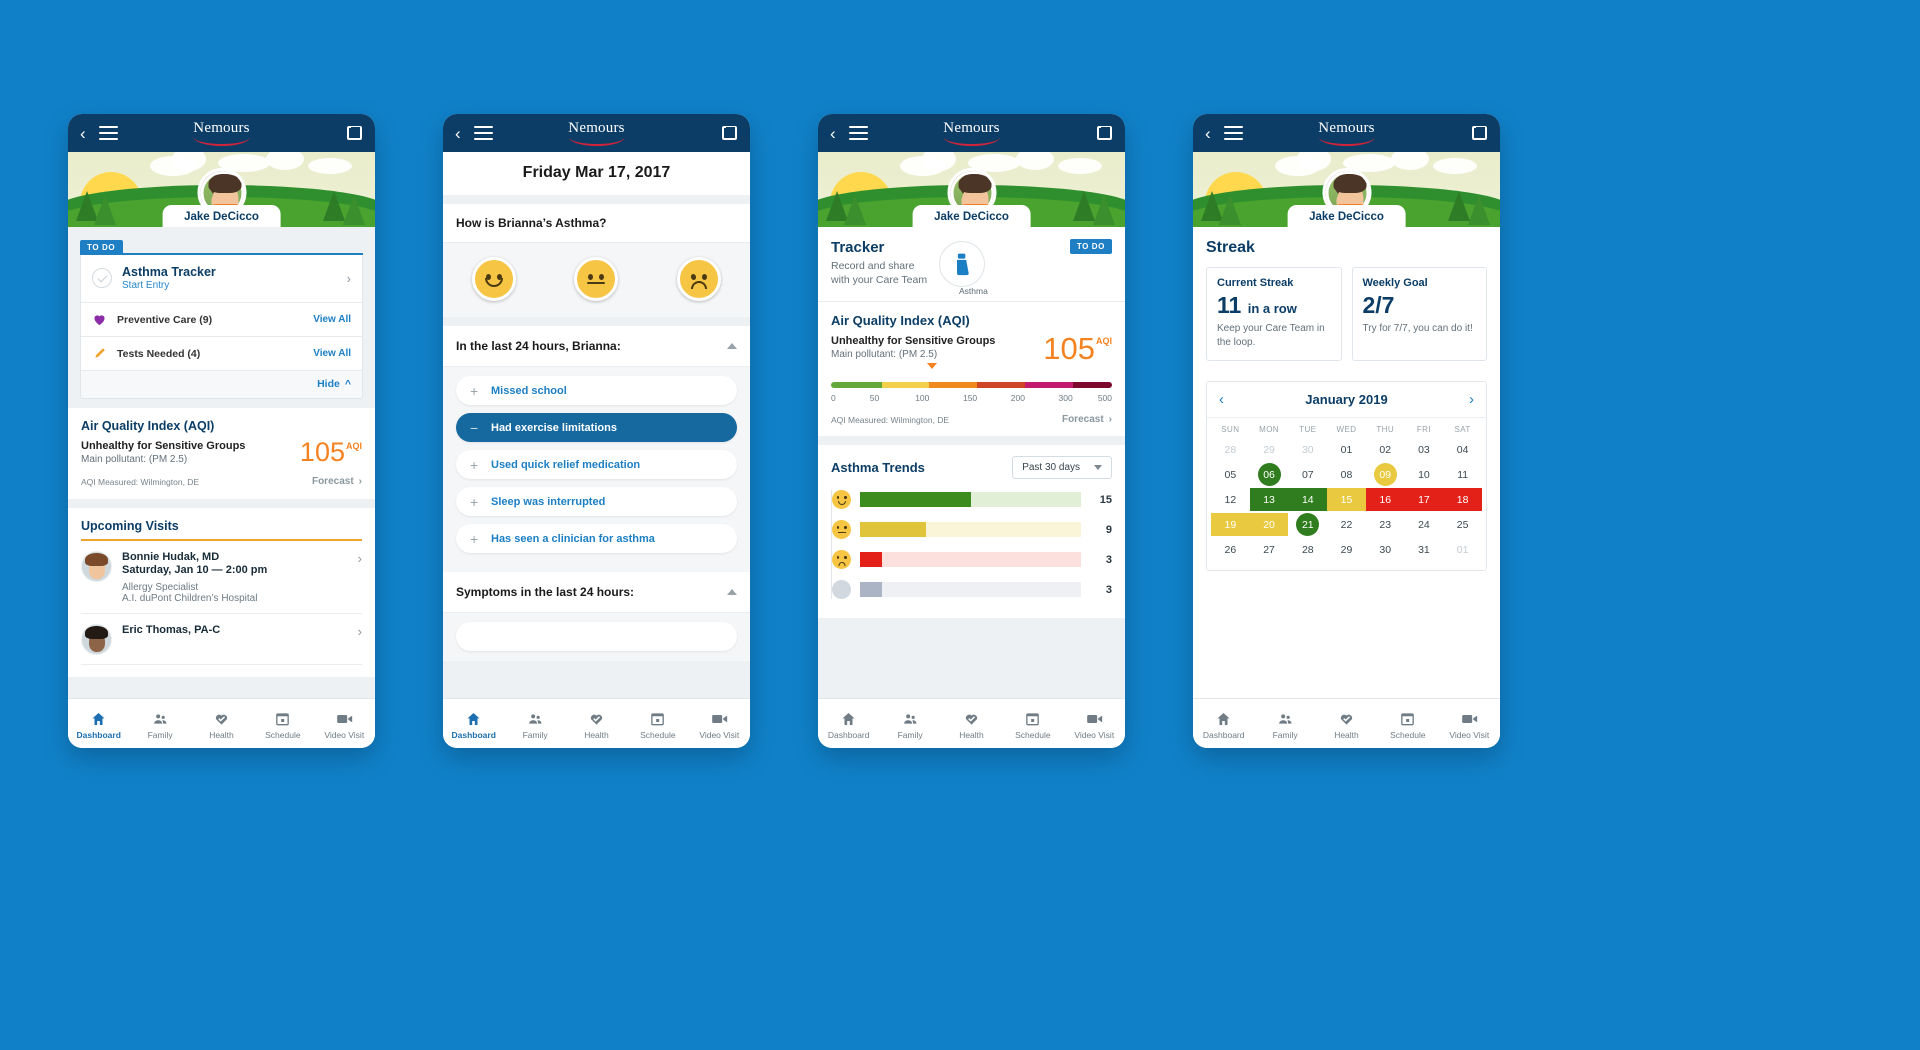  Describe the element at coordinates (1346, 499) in the screenshot. I see `calendar-day: 15` at that location.